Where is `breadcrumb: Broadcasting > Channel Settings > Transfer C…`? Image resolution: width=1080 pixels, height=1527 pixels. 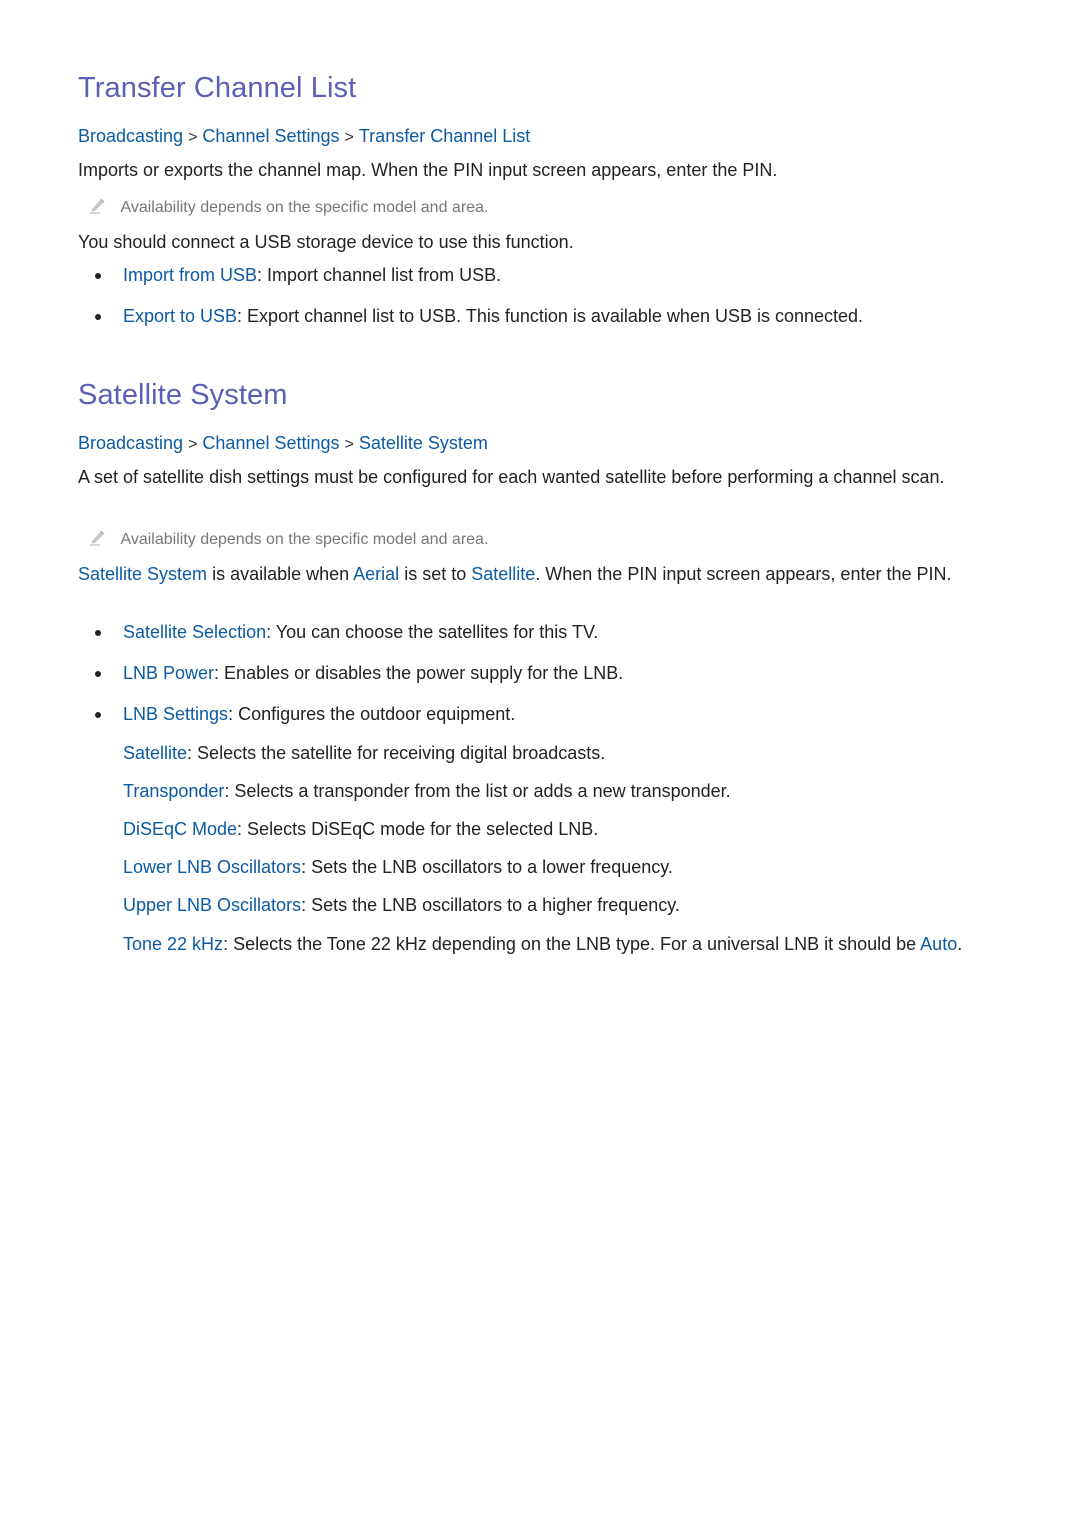
breadcrumb: Broadcasting > Channel Settings > Transfer C… is located at coordinates (304, 136).